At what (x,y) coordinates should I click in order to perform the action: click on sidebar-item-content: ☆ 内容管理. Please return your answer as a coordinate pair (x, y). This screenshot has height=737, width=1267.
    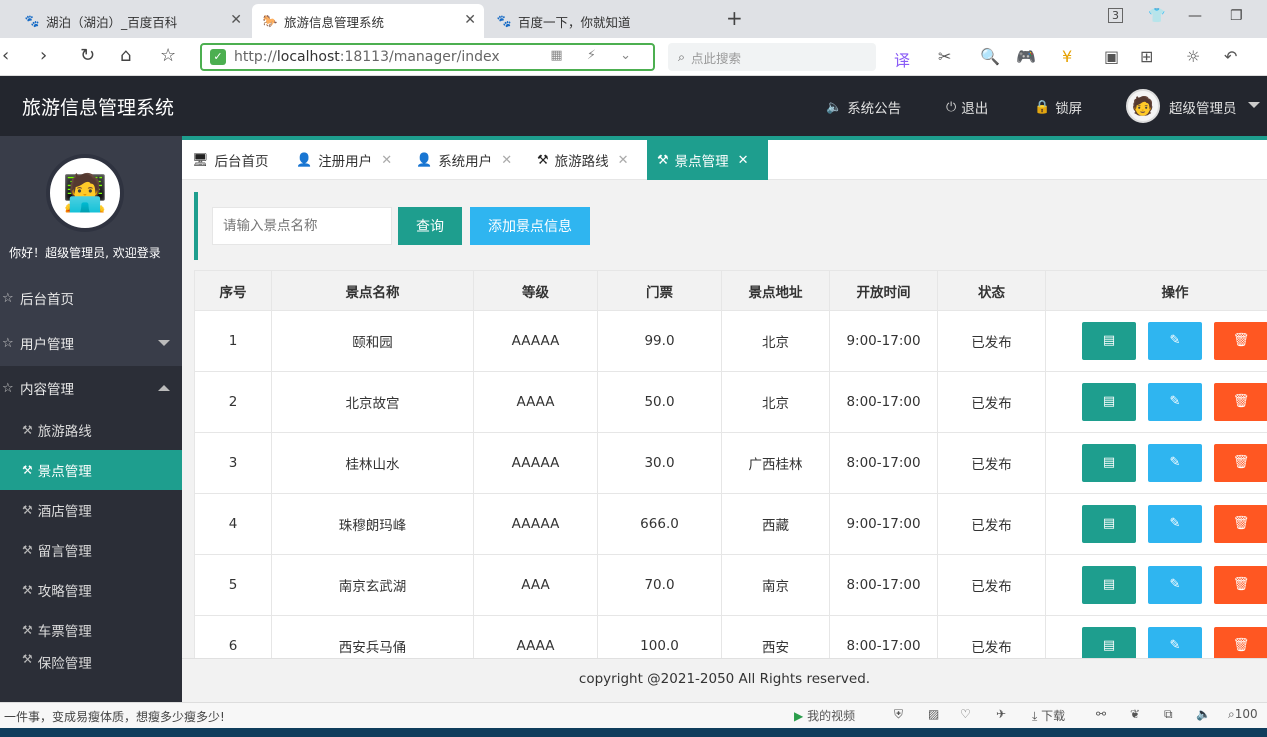
    Looking at the image, I should click on (91, 388).